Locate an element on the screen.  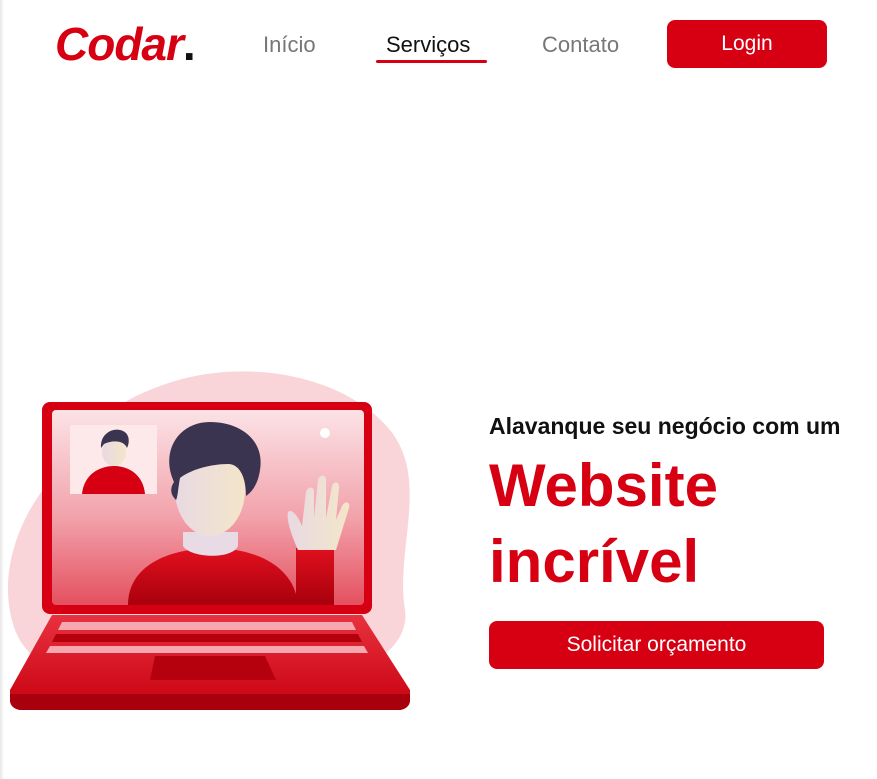
nav-item-servicos: Serviços is located at coordinates (428, 45).